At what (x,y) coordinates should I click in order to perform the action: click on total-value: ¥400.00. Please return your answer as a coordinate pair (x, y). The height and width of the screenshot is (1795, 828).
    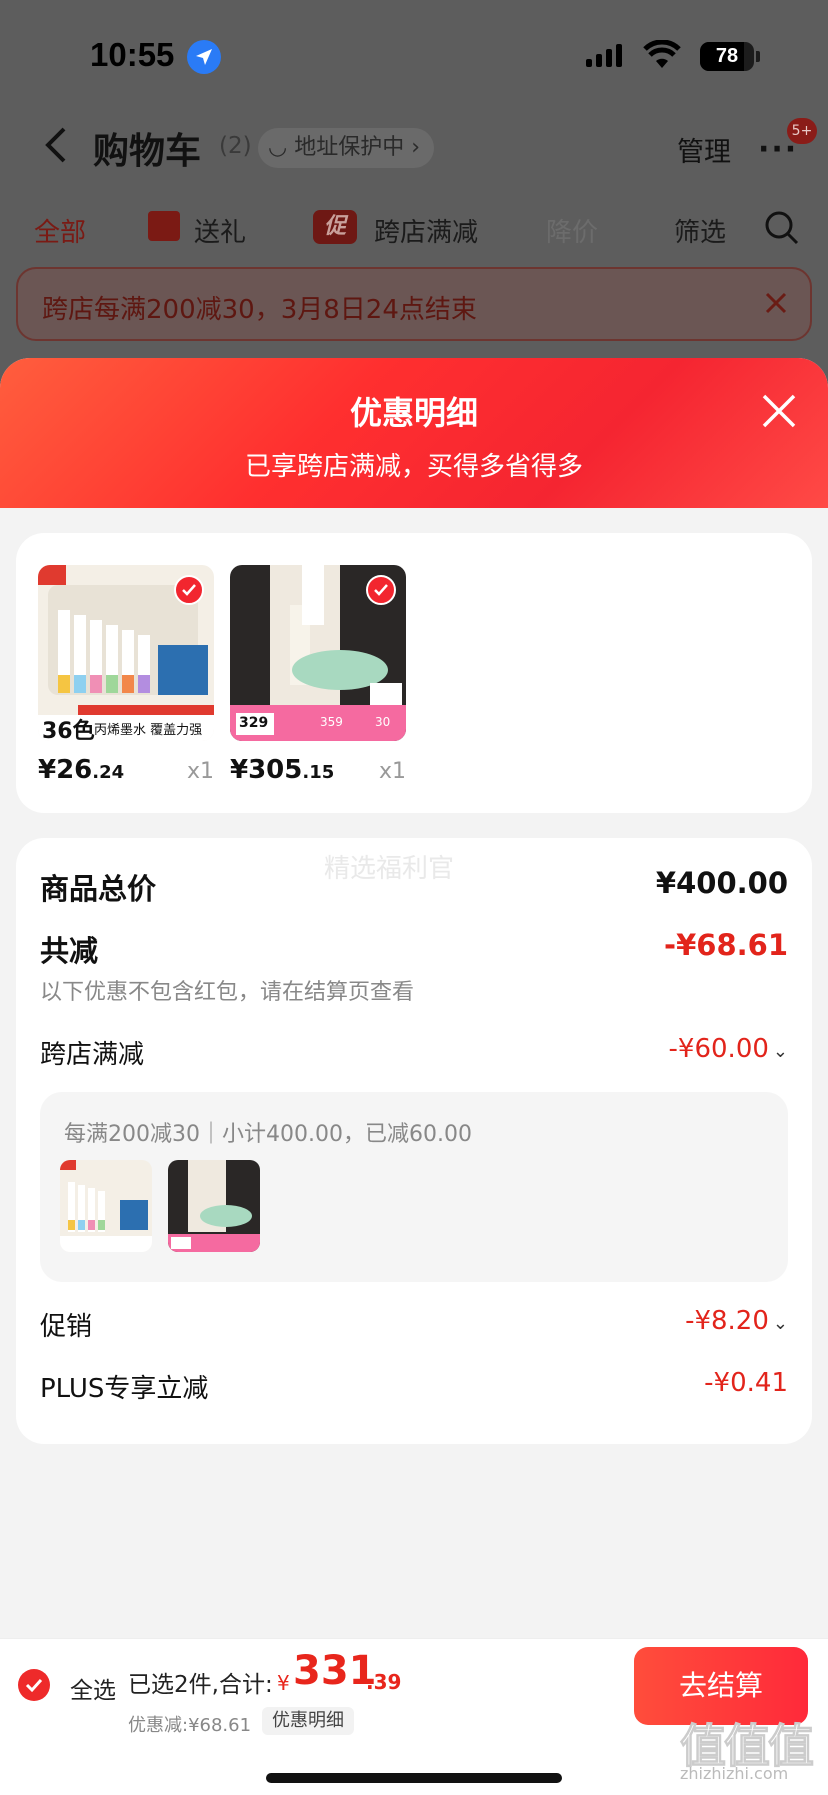
    Looking at the image, I should click on (721, 883).